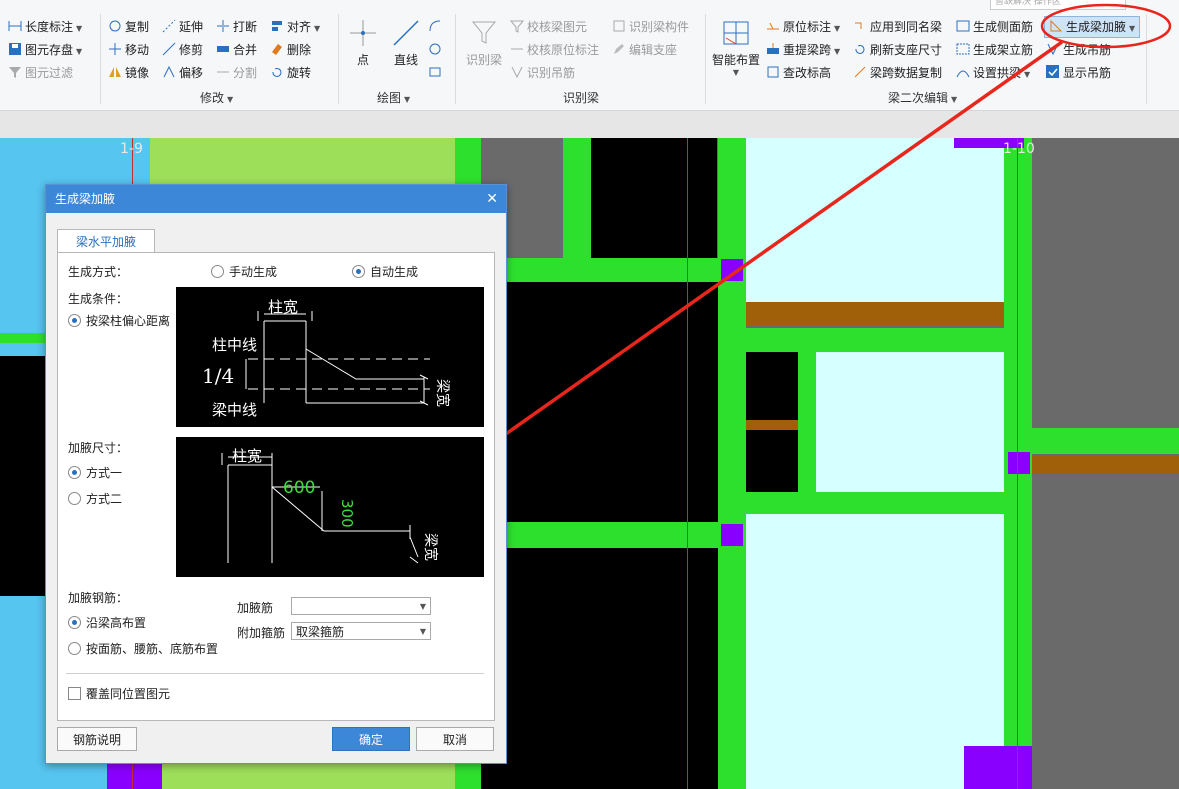  What do you see at coordinates (371, 739) in the screenshot?
I see `ok-button: 确定` at bounding box center [371, 739].